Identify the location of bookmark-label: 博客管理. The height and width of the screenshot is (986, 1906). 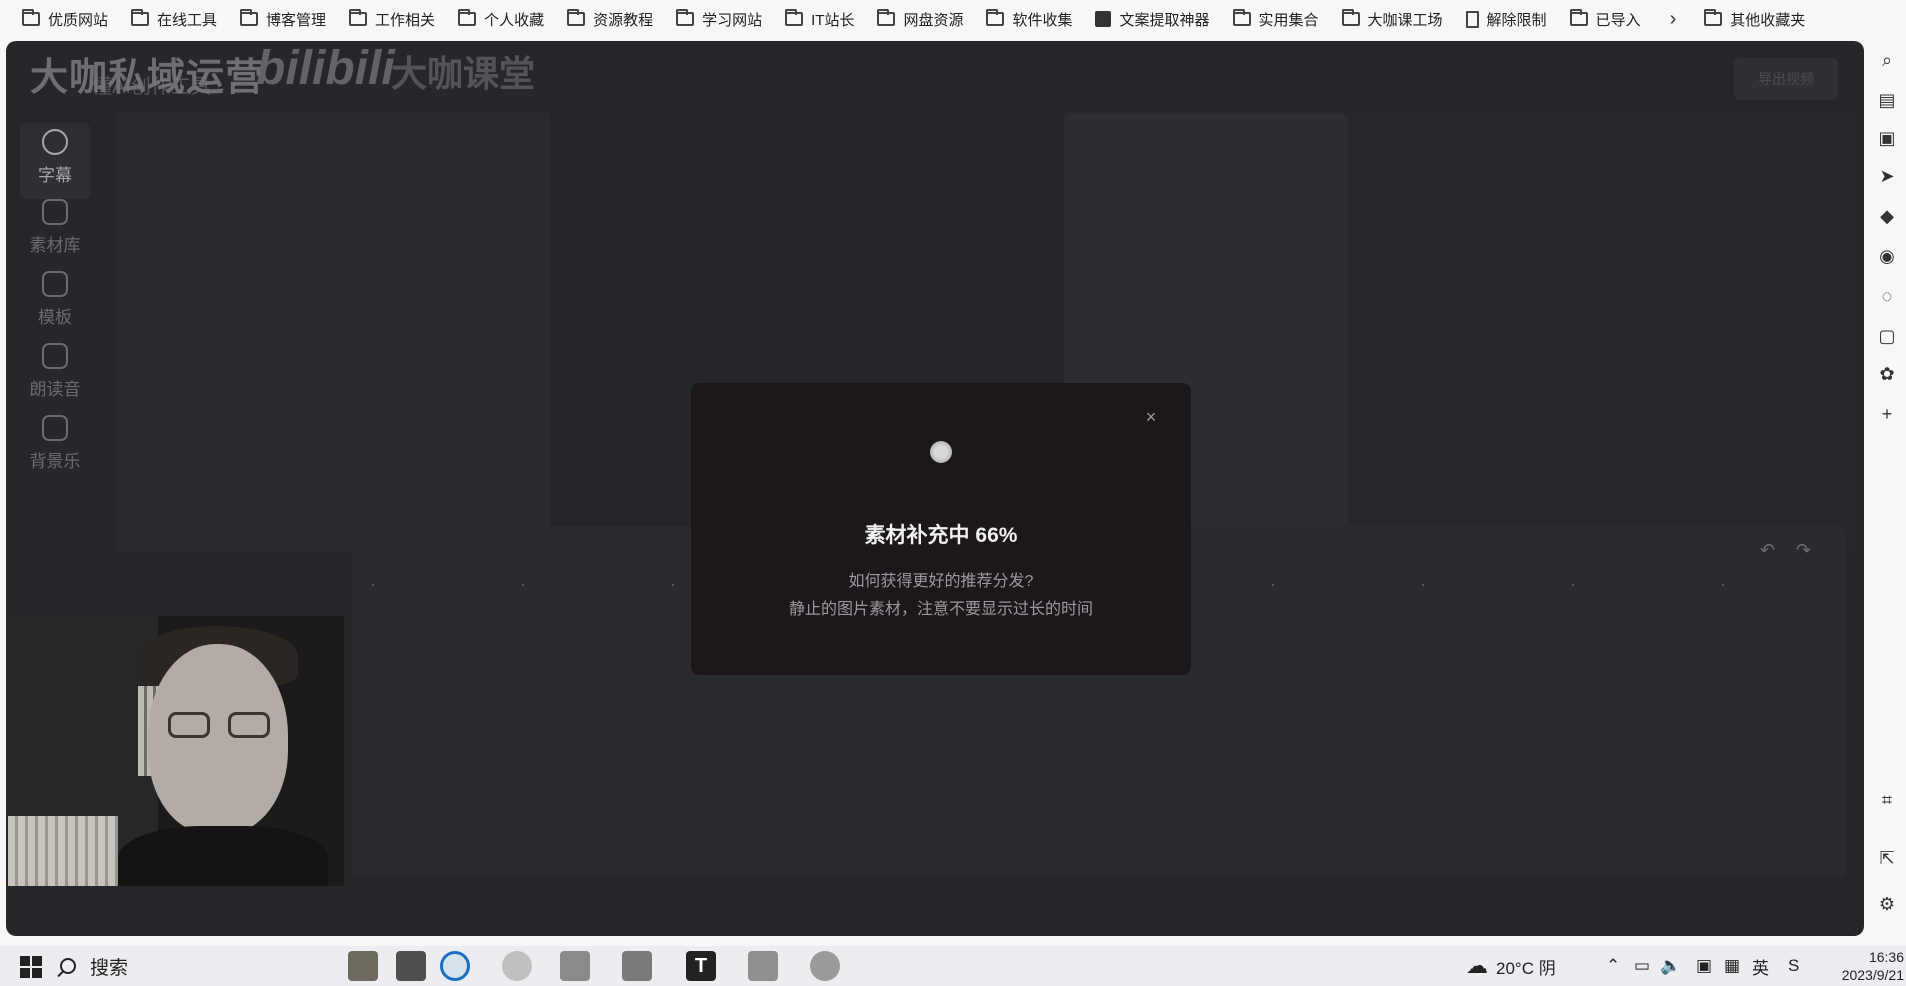
(296, 20).